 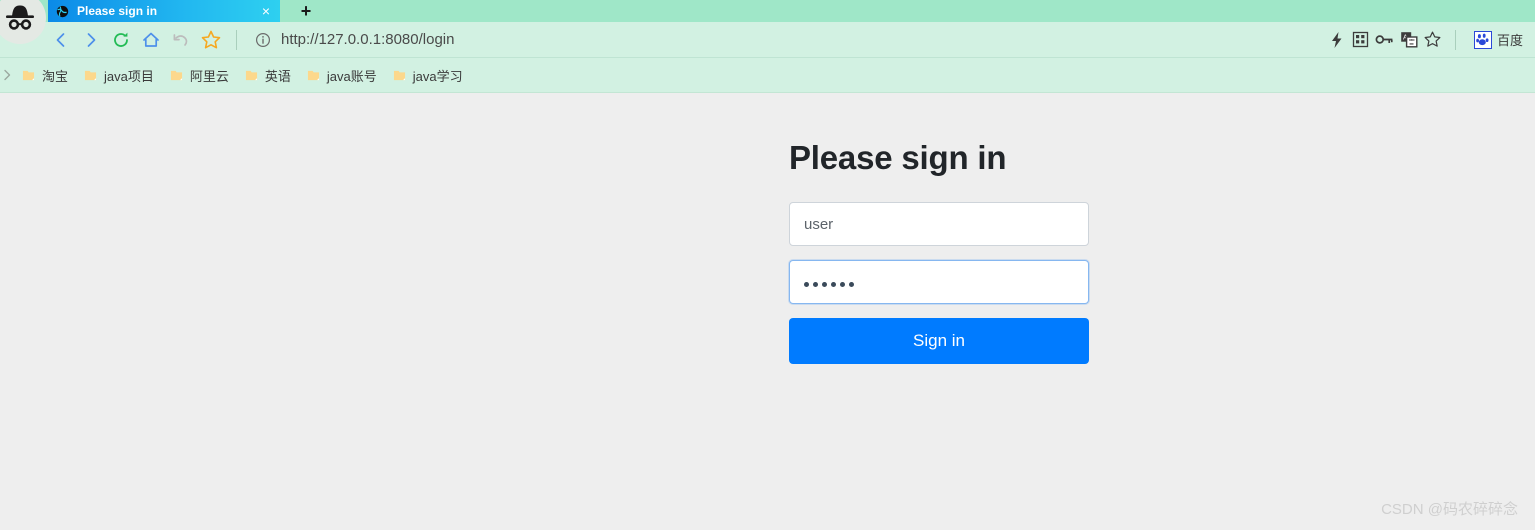 I want to click on browser-tab-active: Please sign in ×, so click(x=164, y=11).